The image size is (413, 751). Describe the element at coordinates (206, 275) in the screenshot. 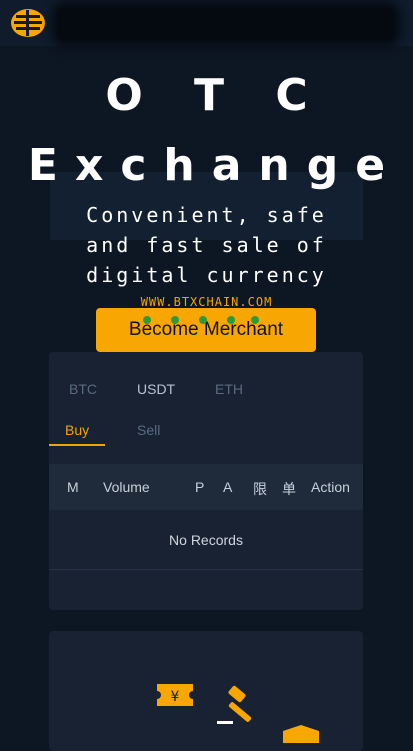

I see `hero-subtitle-line: digital currency` at that location.